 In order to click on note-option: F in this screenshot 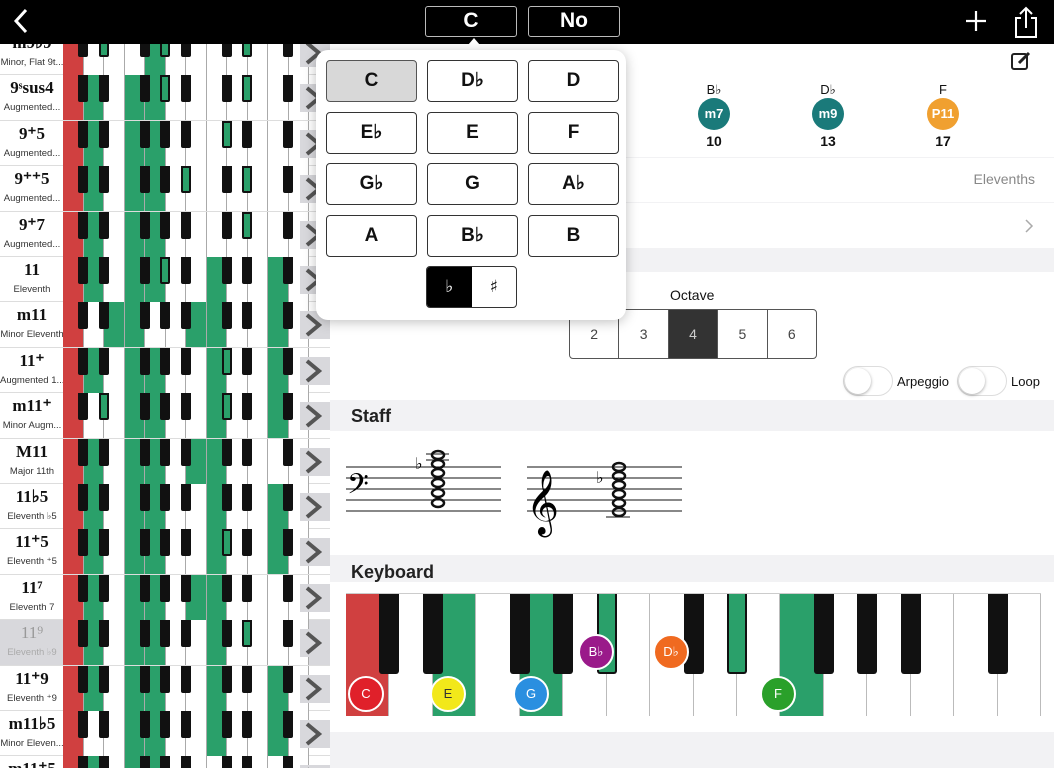, I will do `click(573, 132)`.